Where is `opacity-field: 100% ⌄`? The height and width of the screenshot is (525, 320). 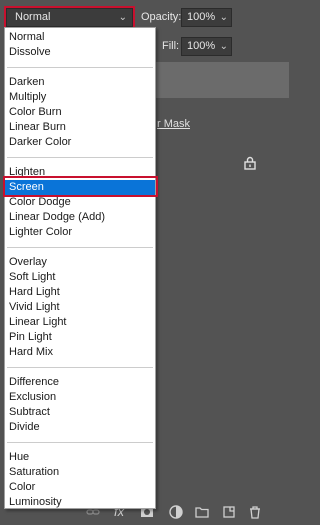 opacity-field: 100% ⌄ is located at coordinates (206, 17).